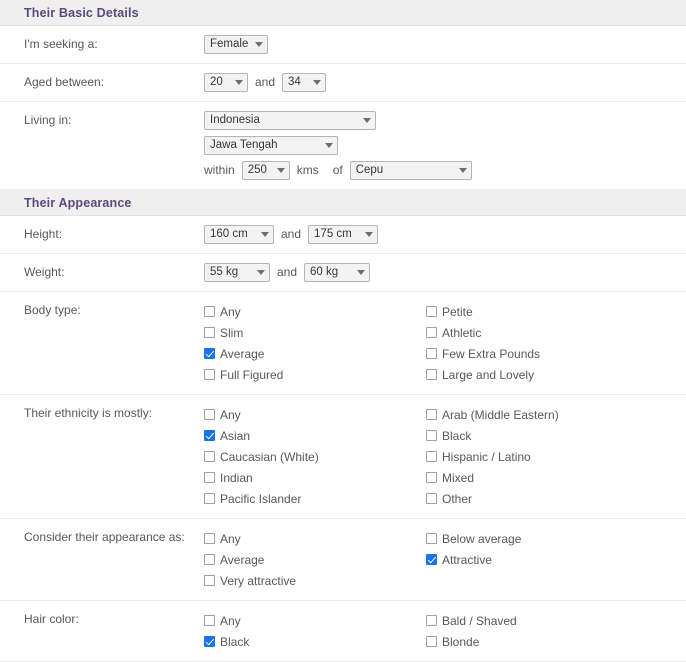 The width and height of the screenshot is (686, 662). What do you see at coordinates (312, 414) in the screenshot?
I see `checkbox-item-ethnicity: Any` at bounding box center [312, 414].